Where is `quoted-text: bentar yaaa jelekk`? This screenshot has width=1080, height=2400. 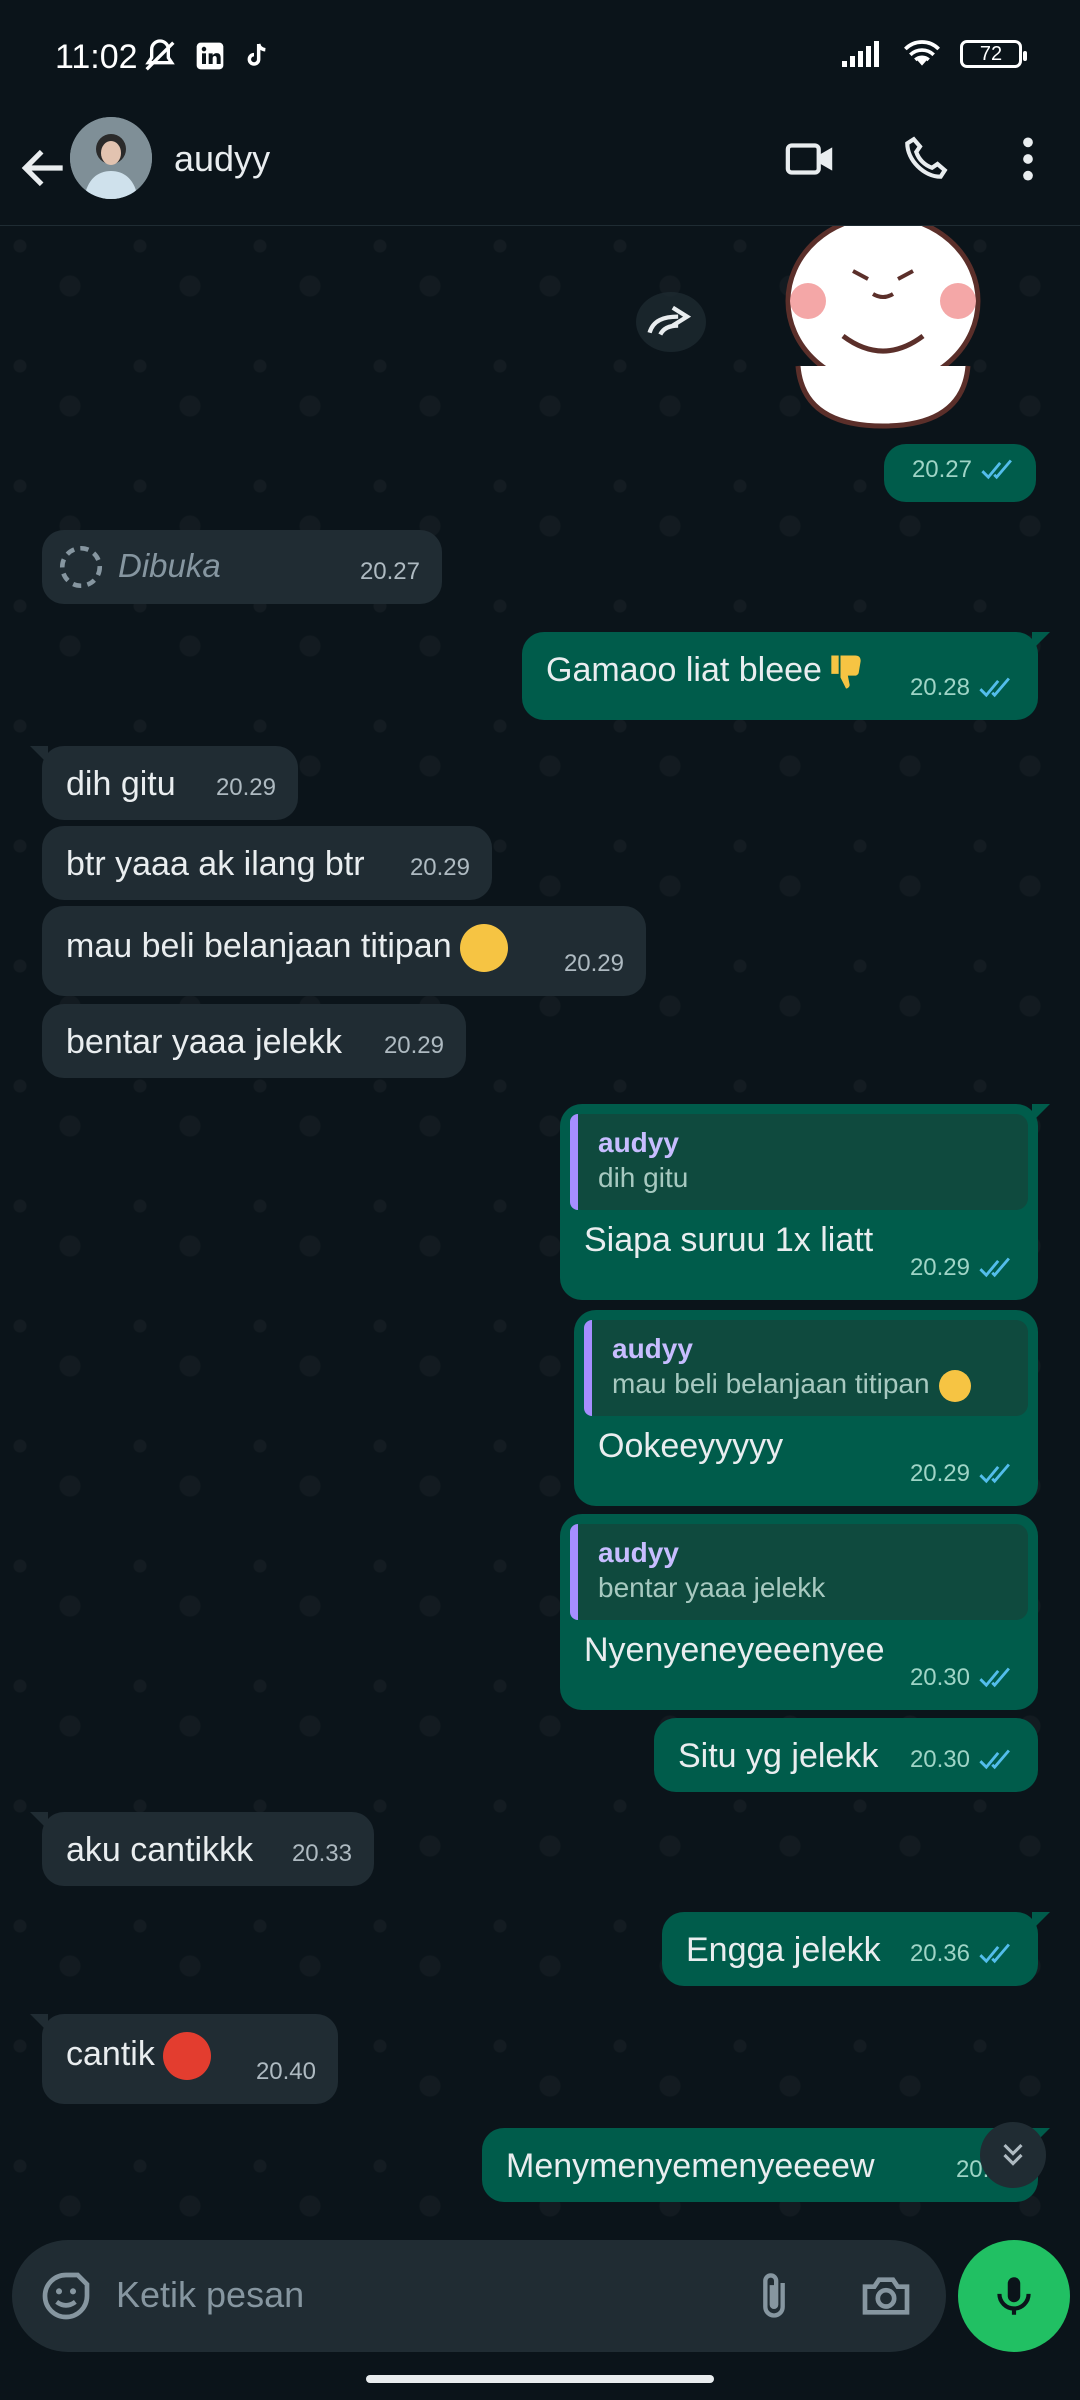 quoted-text: bentar yaaa jelekk is located at coordinates (712, 1587).